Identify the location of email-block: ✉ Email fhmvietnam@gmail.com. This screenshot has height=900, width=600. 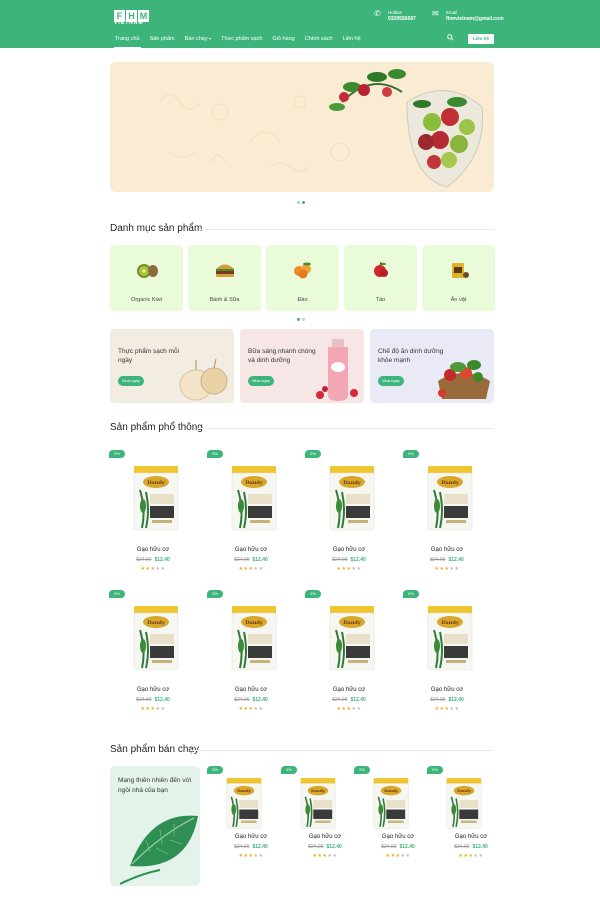
(468, 16).